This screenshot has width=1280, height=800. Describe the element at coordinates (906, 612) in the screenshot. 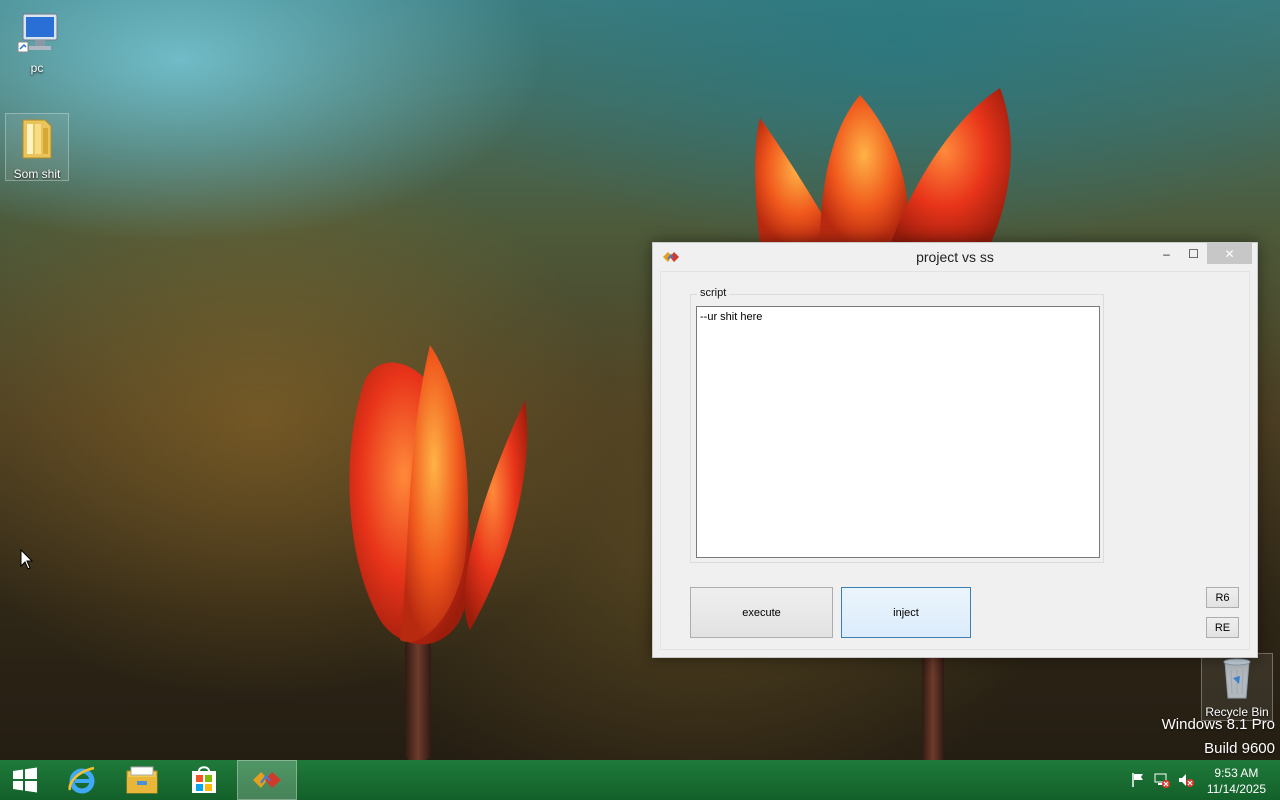

I see `inject-button: inject` at that location.